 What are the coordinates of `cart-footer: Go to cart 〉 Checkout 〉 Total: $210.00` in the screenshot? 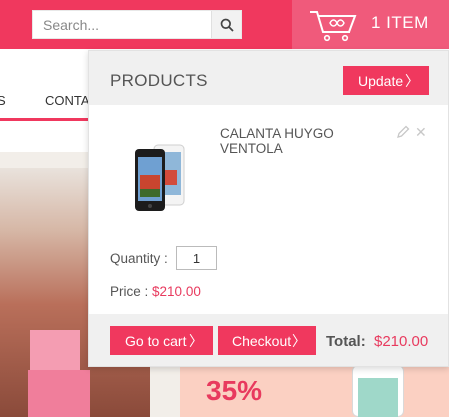 It's located at (268, 340).